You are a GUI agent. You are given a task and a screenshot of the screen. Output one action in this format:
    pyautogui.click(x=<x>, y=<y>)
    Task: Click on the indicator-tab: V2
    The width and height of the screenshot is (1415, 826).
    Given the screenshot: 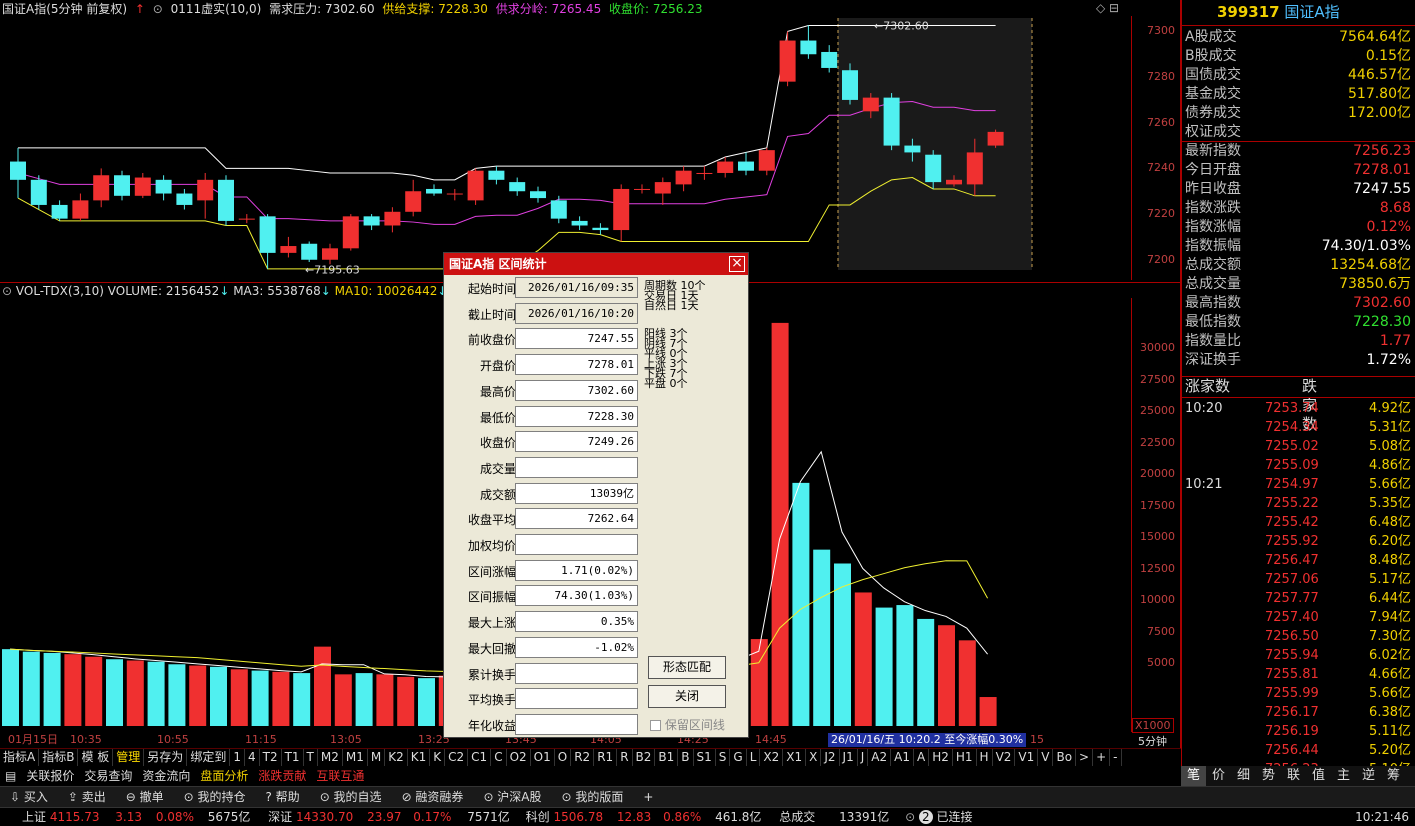 What is the action you would take?
    pyautogui.click(x=1004, y=757)
    